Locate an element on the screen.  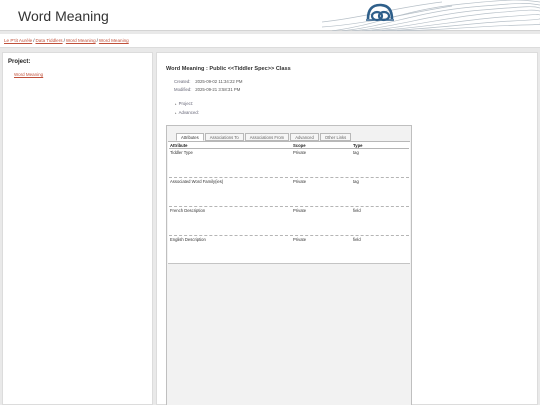
table-cell-attribute: French Description is located at coordinates (188, 210).